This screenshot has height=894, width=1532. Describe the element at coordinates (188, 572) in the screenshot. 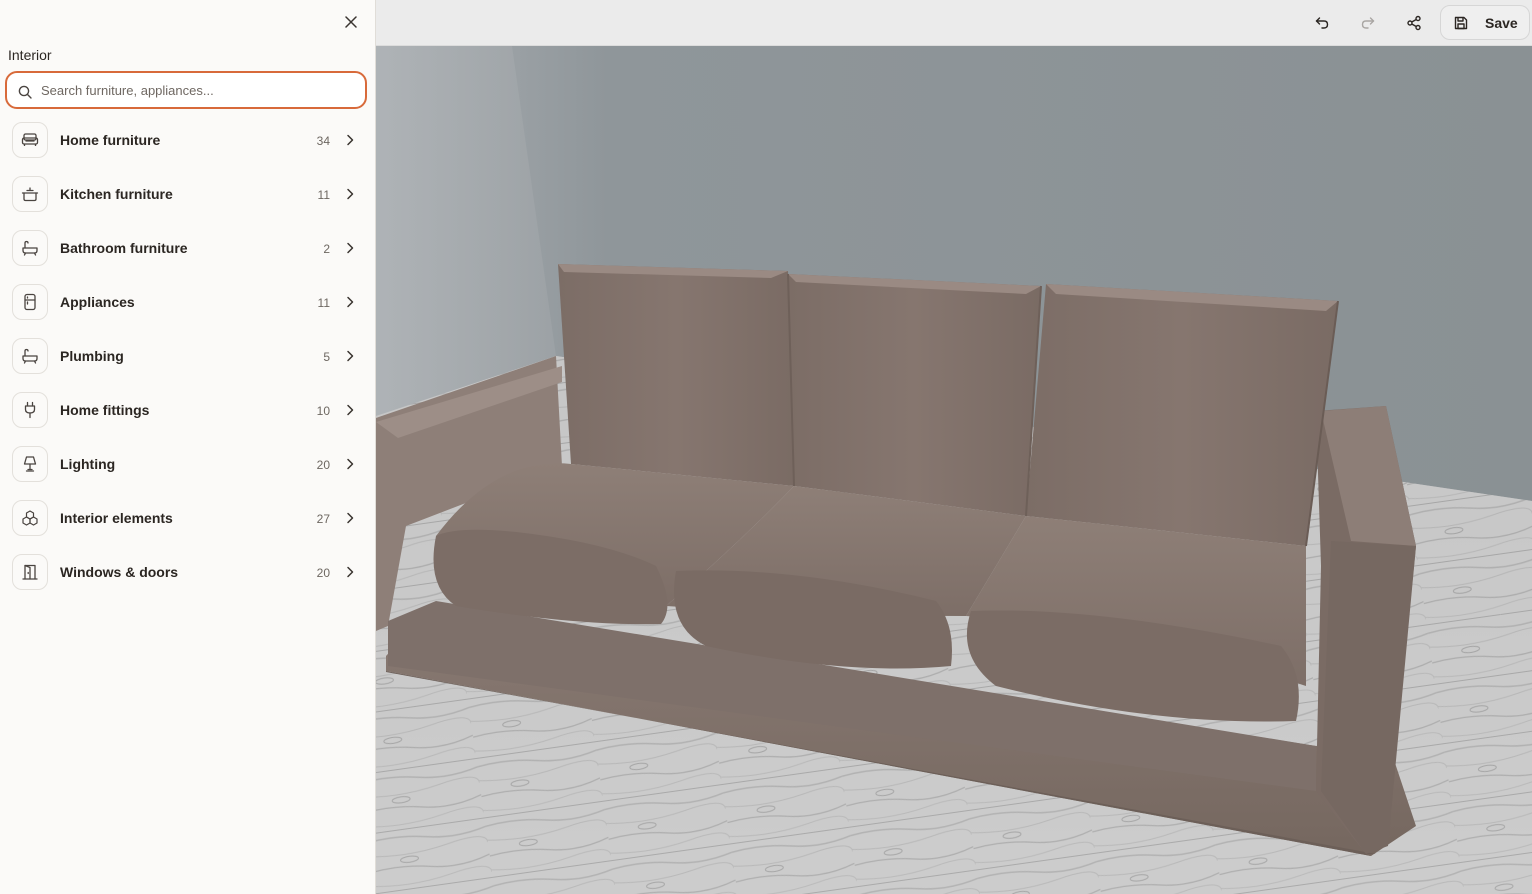

I see `category-windows-doors: Windows & doors 20` at that location.